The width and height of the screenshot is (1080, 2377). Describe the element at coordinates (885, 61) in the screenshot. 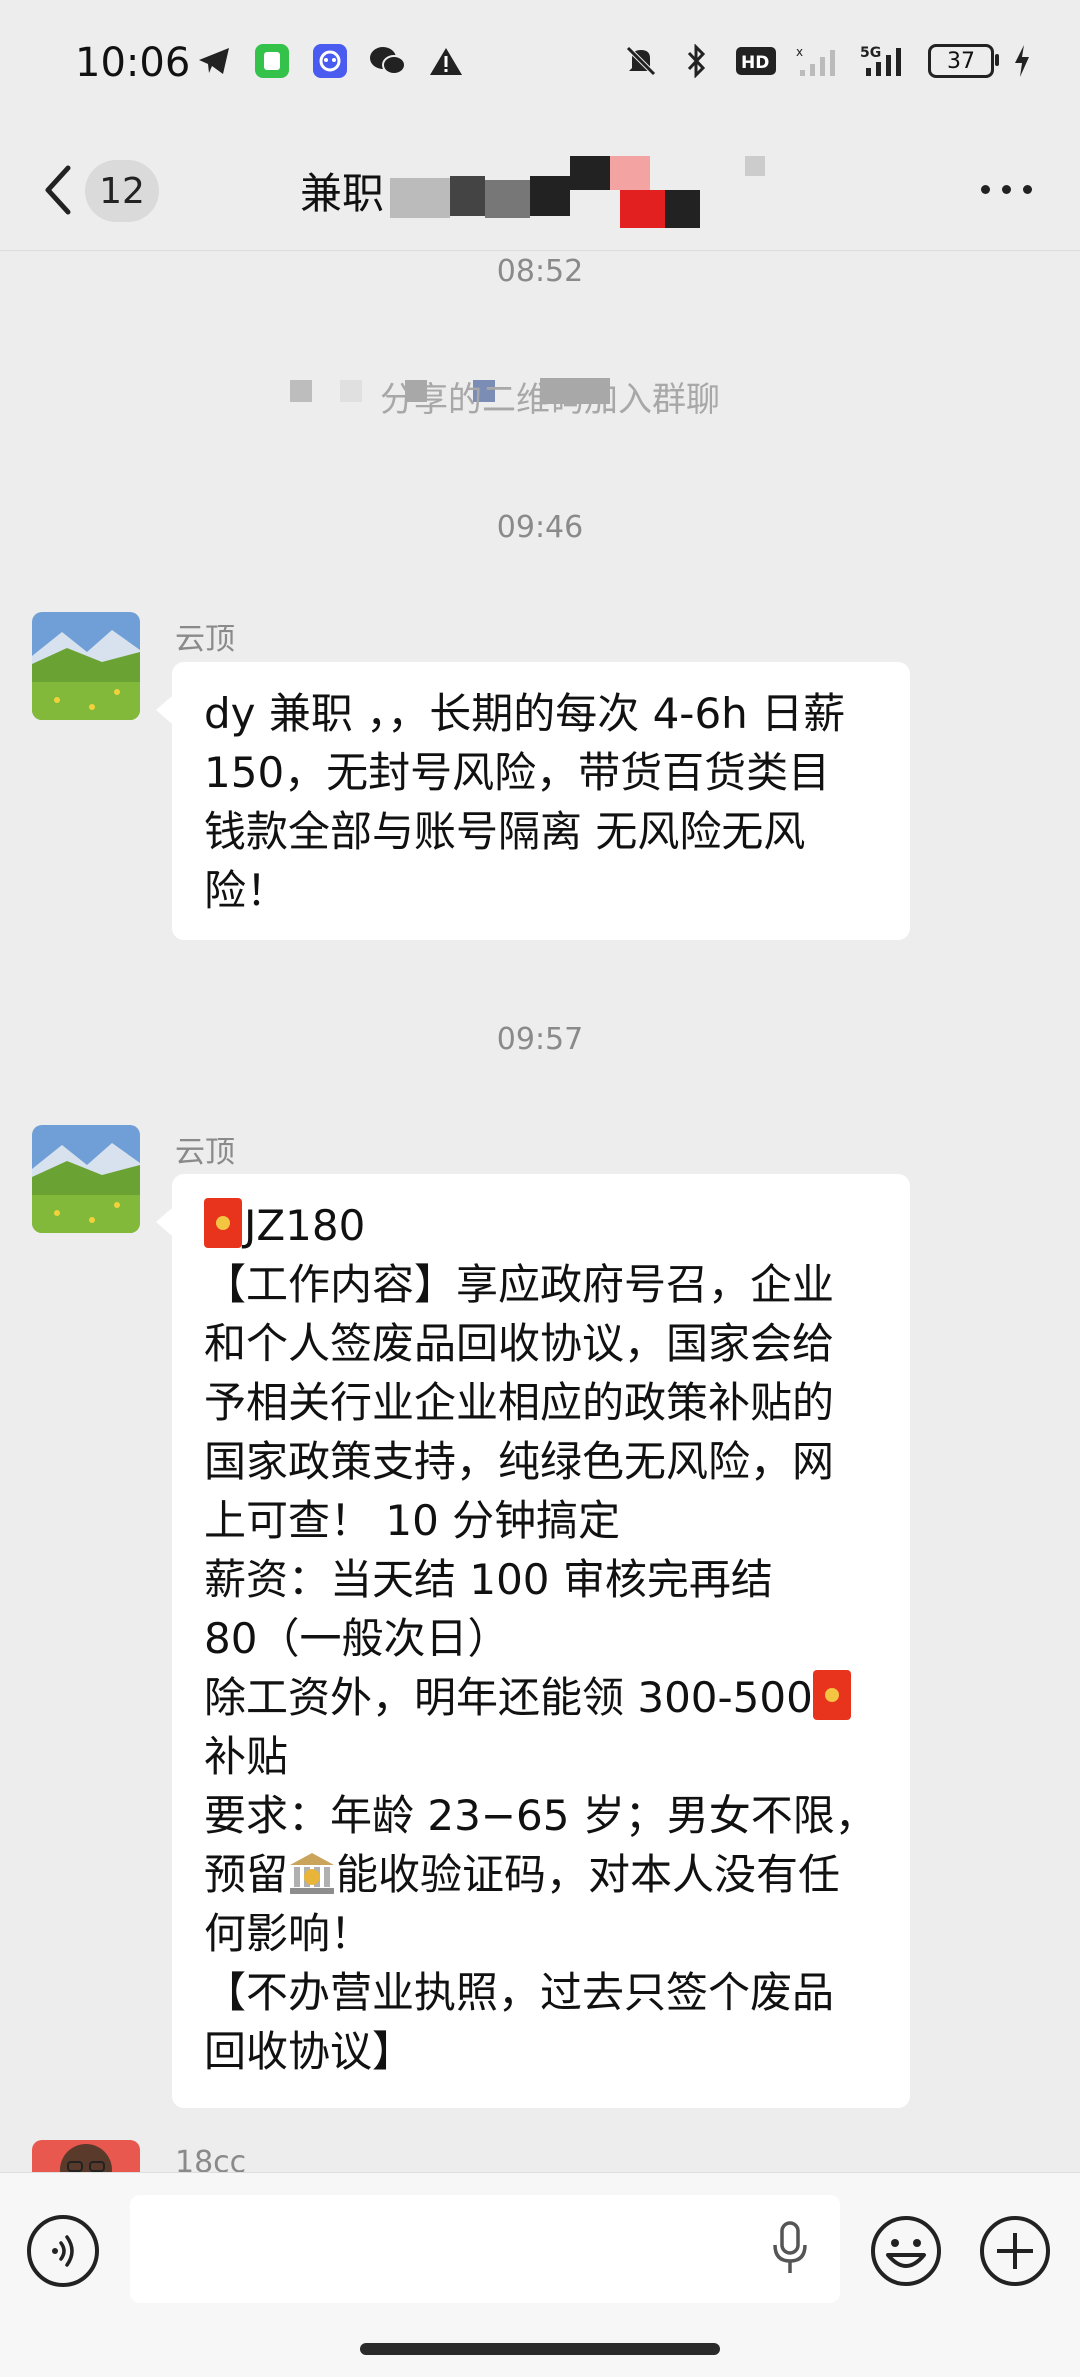

I see `5g-signal-icon: 5G` at that location.